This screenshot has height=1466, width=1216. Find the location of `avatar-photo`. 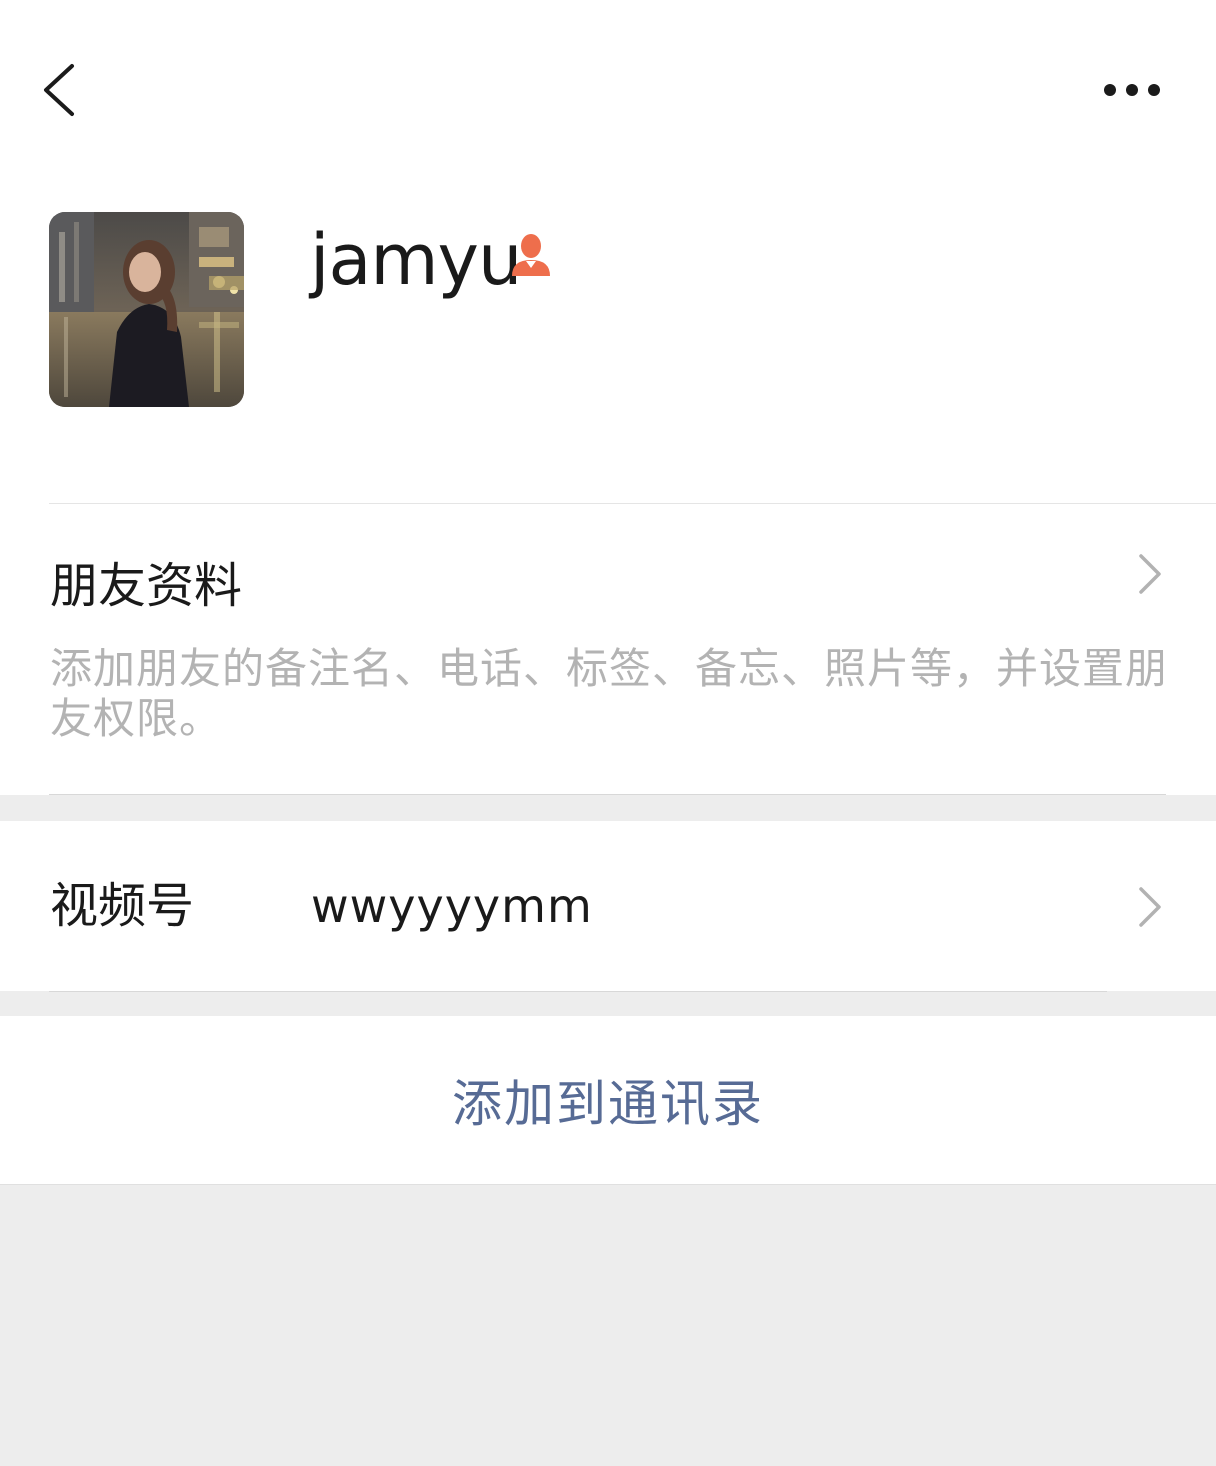

avatar-photo is located at coordinates (146, 309).